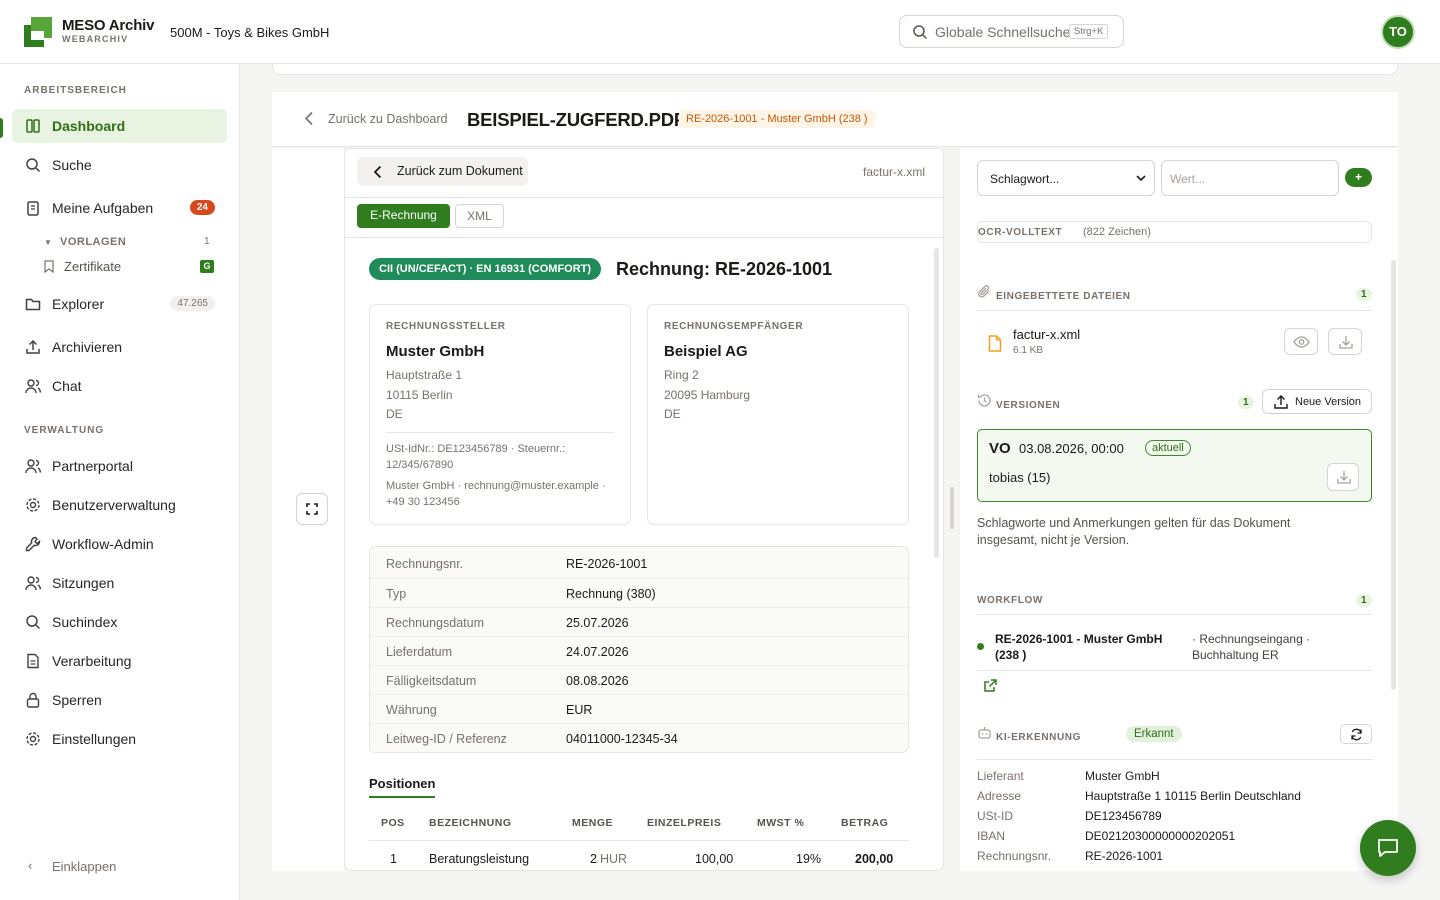  I want to click on seller-name: Muster GmbH, so click(435, 351).